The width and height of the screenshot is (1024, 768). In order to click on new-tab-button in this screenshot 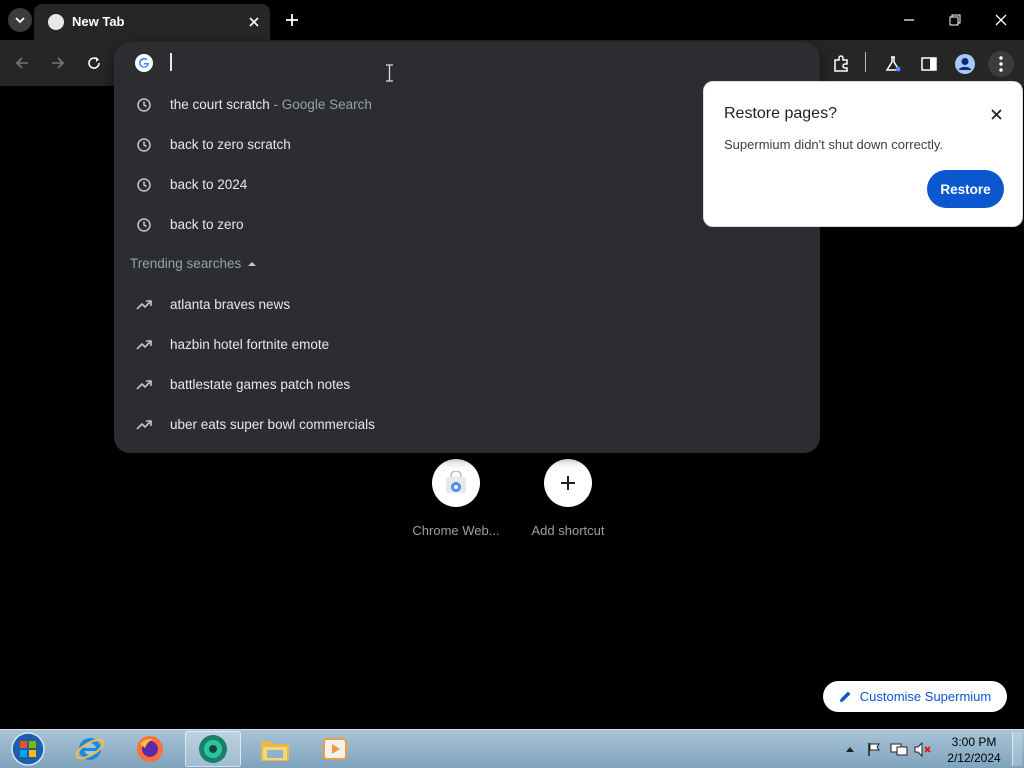, I will do `click(292, 20)`.